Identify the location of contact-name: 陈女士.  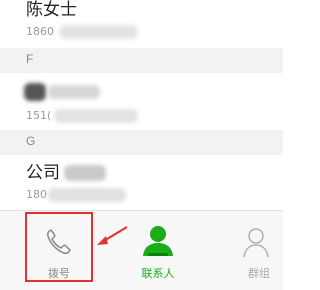
(51, 10).